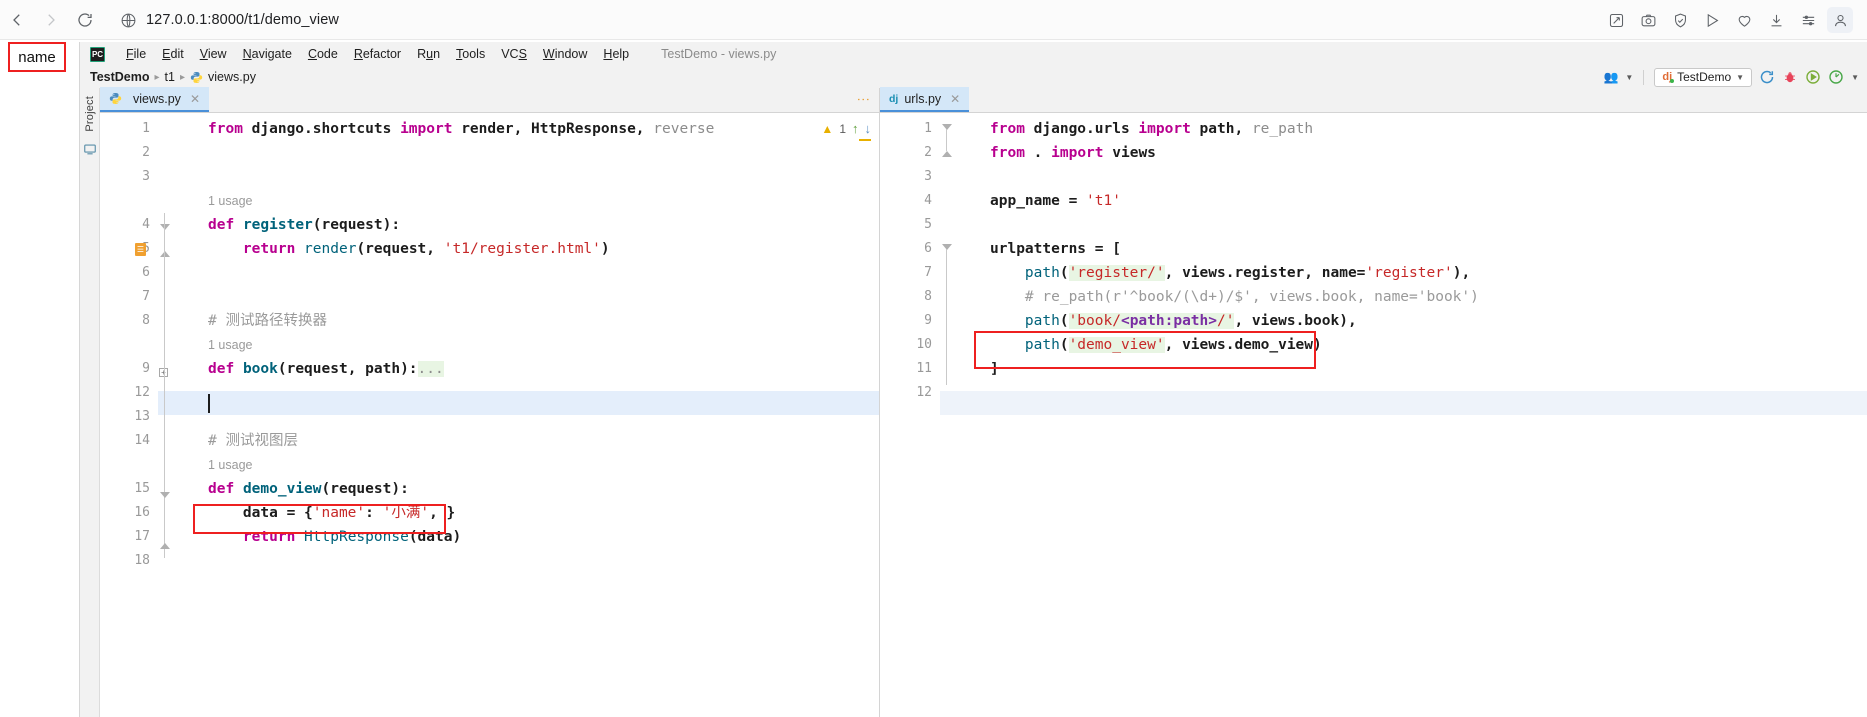 The image size is (1867, 717). I want to click on line-number: 6, so click(146, 272).